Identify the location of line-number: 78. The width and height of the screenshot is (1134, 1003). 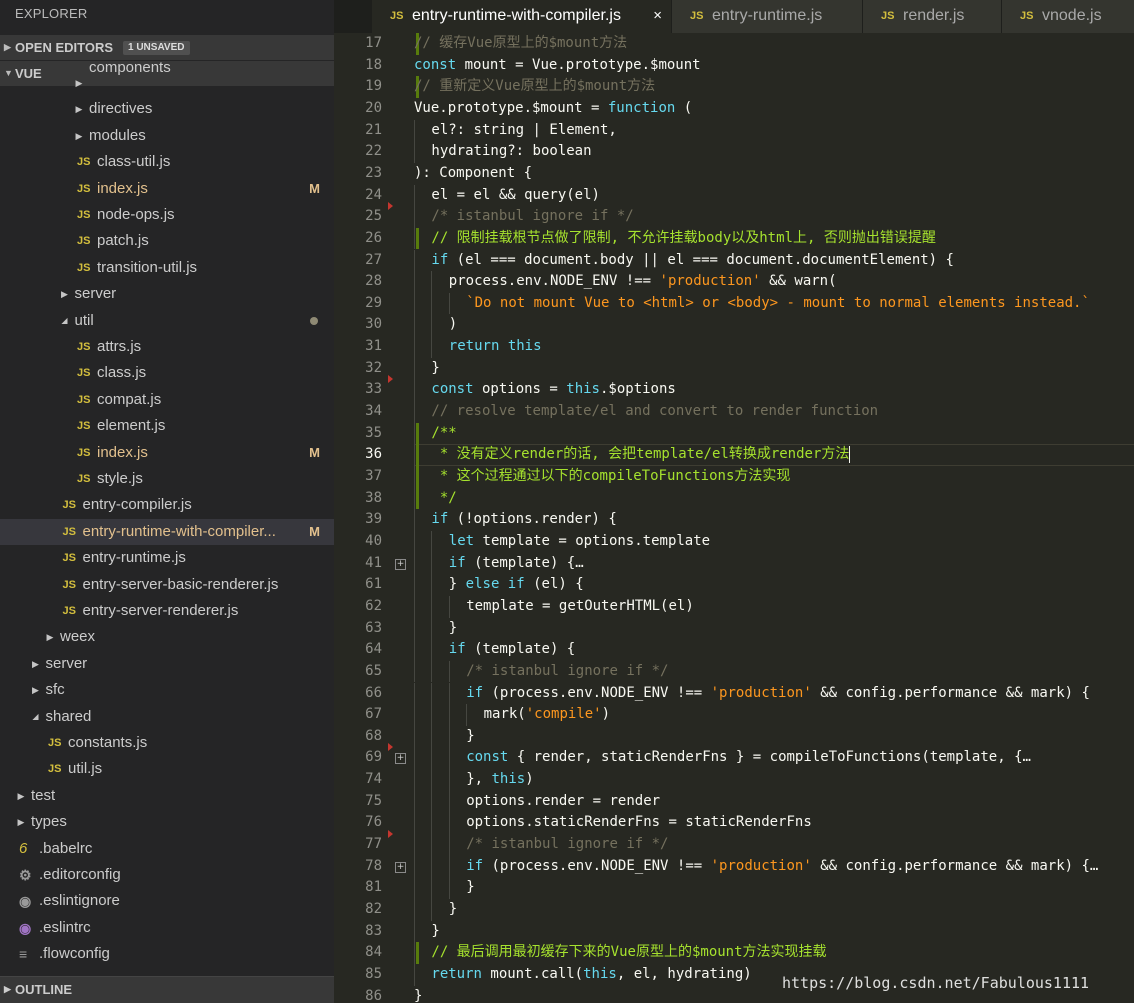
(373, 865).